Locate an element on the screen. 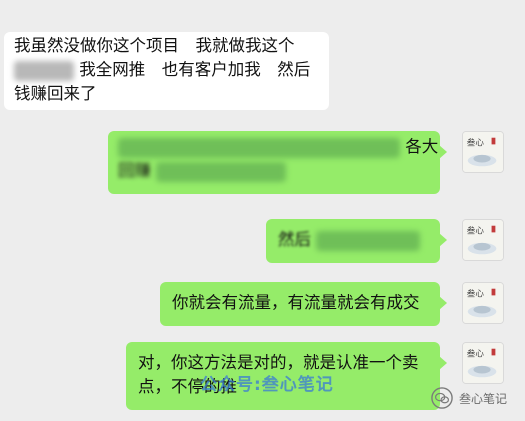  chat-message-outgoing: 各大 回赚 is located at coordinates (277, 162).